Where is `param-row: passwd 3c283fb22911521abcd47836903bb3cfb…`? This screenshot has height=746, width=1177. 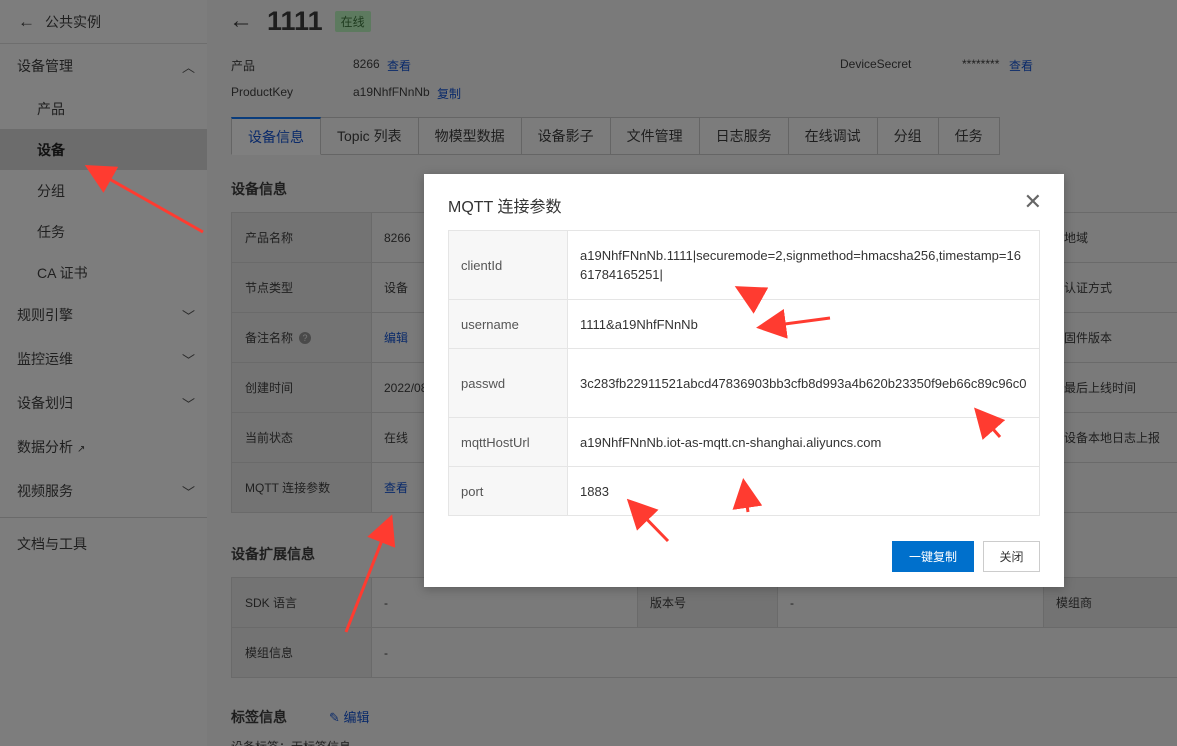 param-row: passwd 3c283fb22911521abcd47836903bb3cfb… is located at coordinates (744, 383).